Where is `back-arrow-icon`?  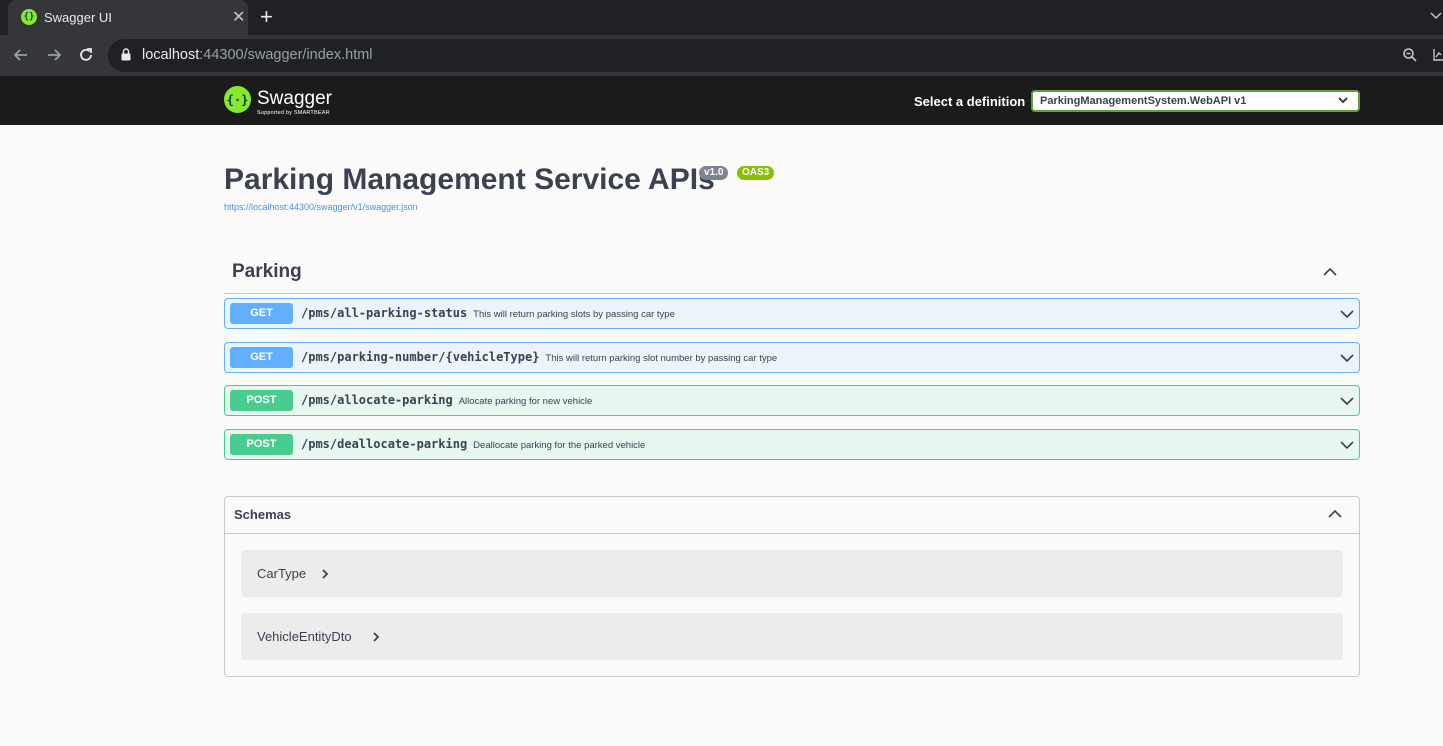 back-arrow-icon is located at coordinates (21, 55).